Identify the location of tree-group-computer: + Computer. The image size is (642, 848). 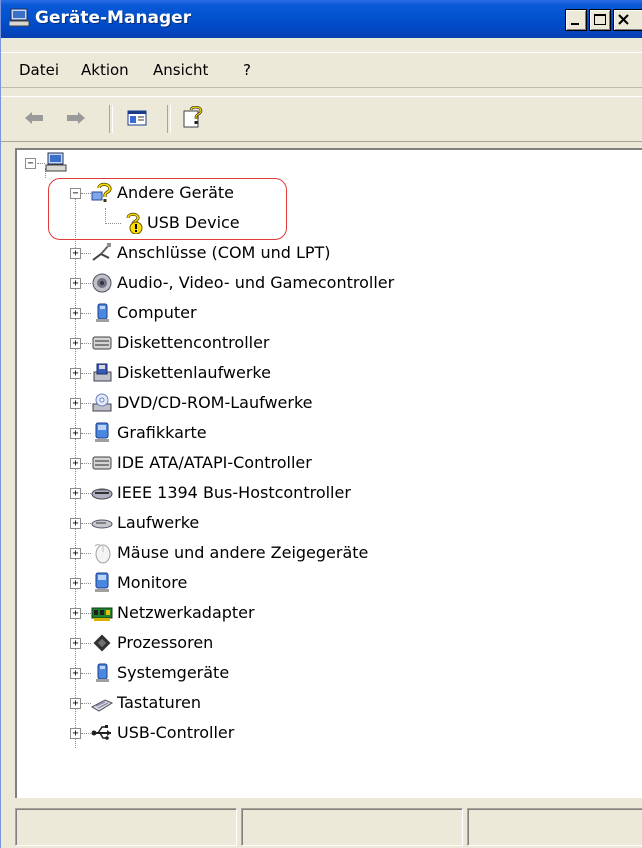
(317, 313).